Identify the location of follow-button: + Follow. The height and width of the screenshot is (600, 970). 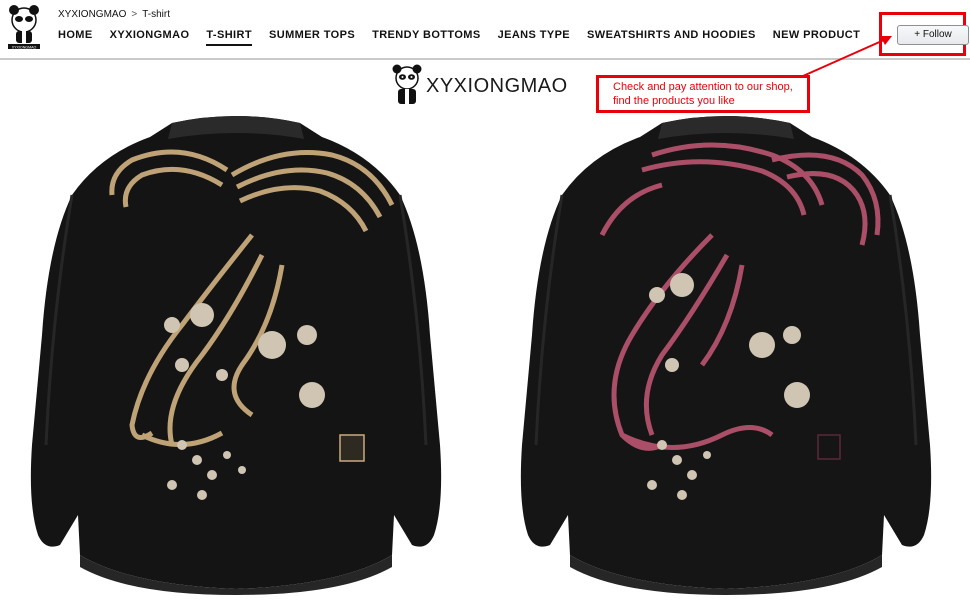
(933, 35).